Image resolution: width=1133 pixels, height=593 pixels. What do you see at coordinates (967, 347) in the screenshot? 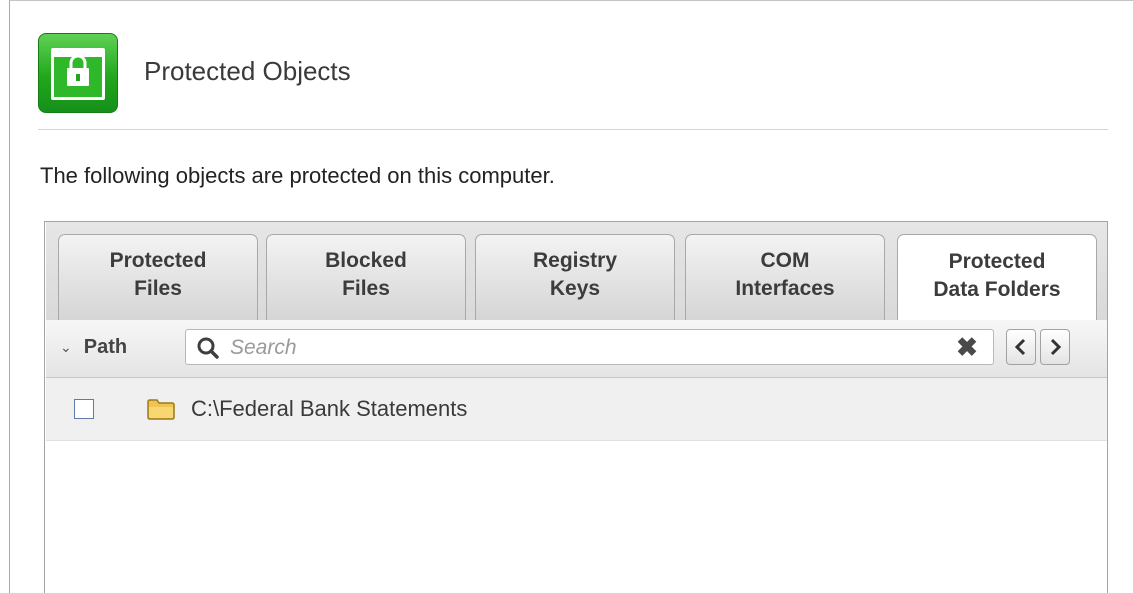
I see `close-icon: ✖` at bounding box center [967, 347].